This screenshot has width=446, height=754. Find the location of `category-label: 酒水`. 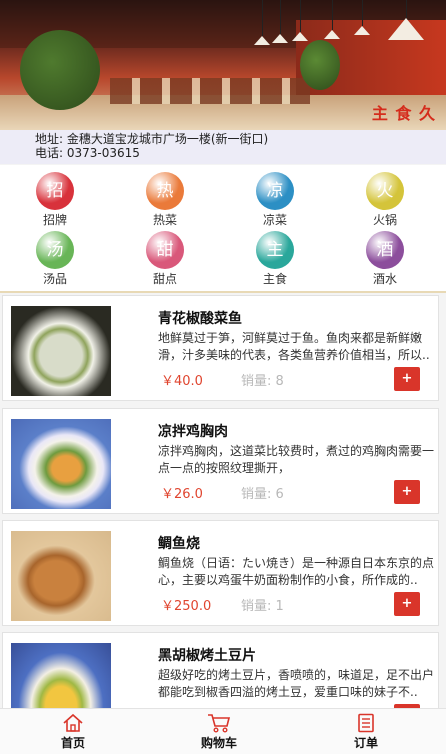

category-label: 酒水 is located at coordinates (384, 279).